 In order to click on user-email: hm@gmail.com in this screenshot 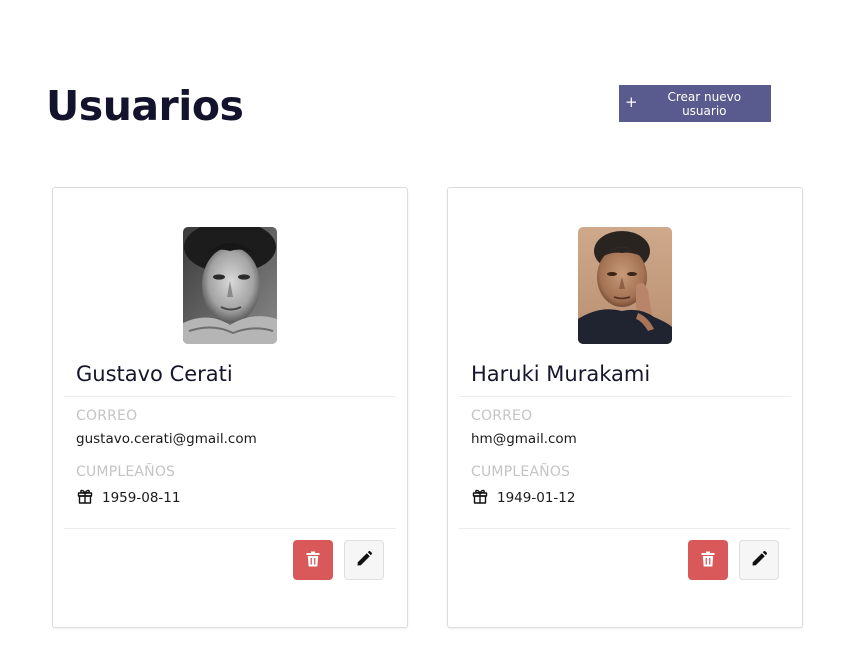, I will do `click(524, 439)`.